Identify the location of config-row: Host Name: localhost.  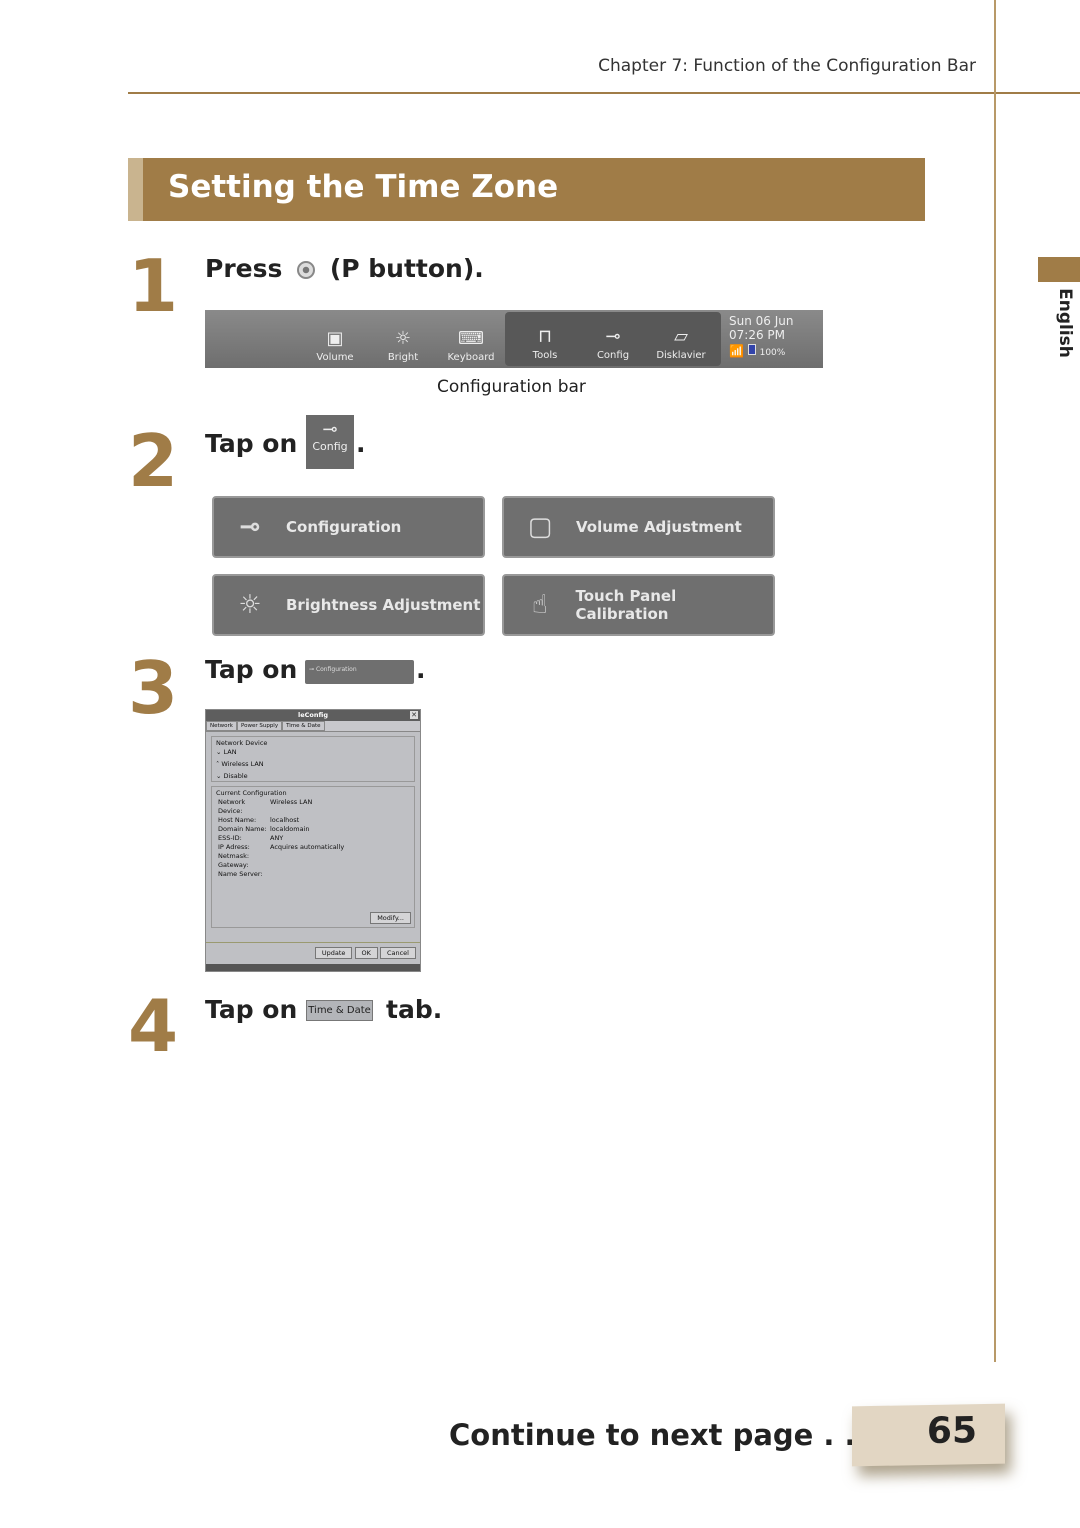
(313, 820).